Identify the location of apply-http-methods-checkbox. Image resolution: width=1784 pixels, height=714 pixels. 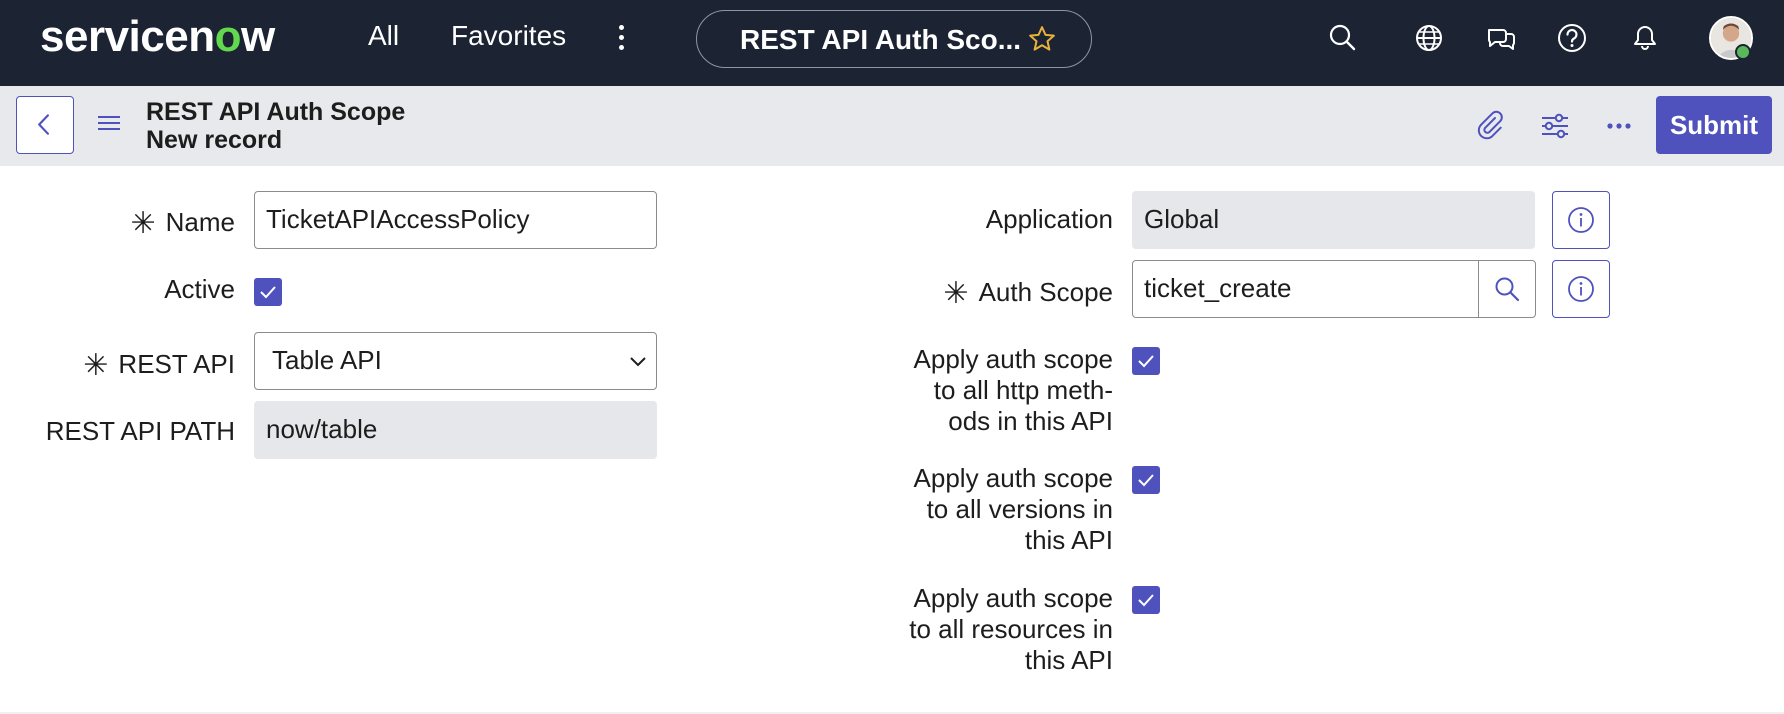
(1146, 361).